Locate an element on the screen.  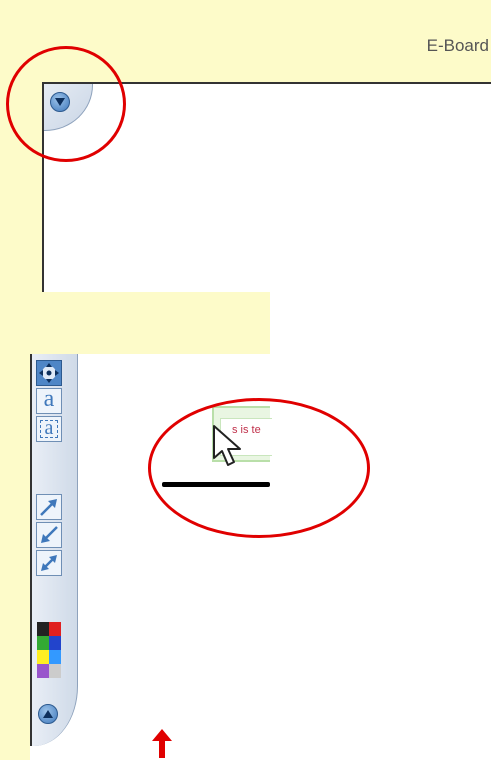
line-icon is located at coordinates (49, 534).